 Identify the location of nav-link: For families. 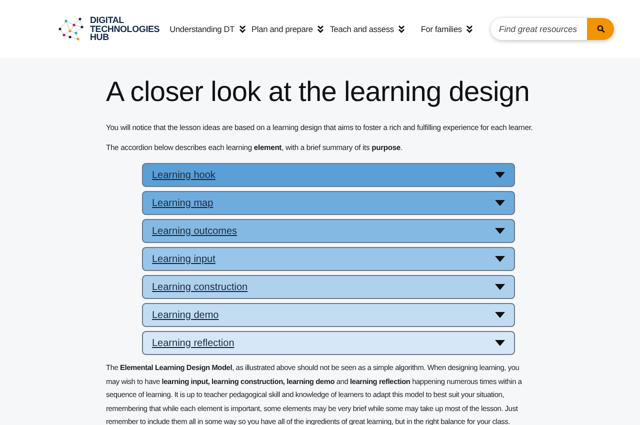
(446, 29).